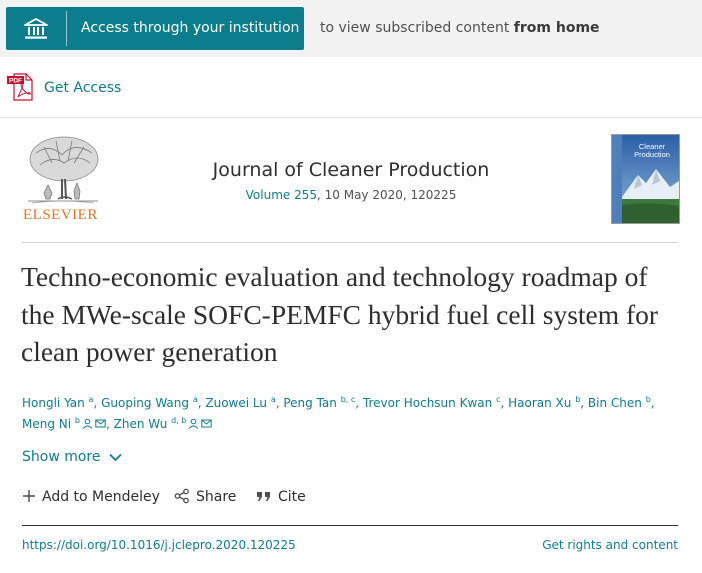 The height and width of the screenshot is (573, 702). Describe the element at coordinates (645, 179) in the screenshot. I see `journal-cover-image: Cleaner Production` at that location.